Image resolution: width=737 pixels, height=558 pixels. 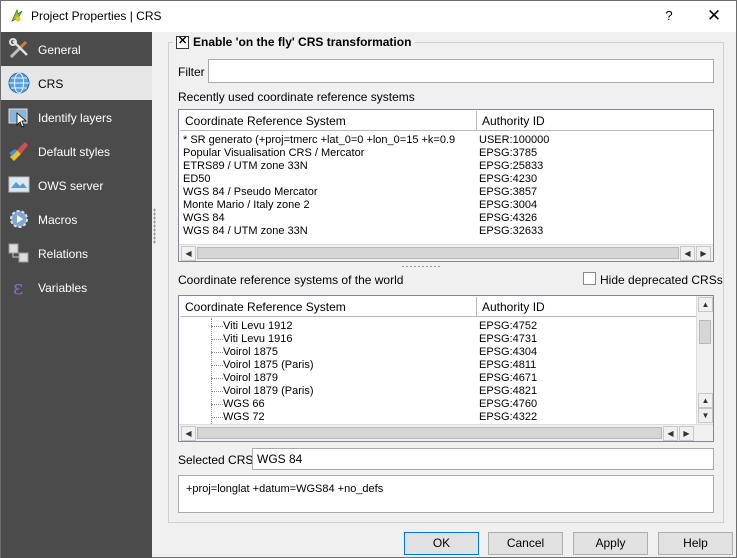 I want to click on epsilon-icon: ε, so click(x=18, y=287).